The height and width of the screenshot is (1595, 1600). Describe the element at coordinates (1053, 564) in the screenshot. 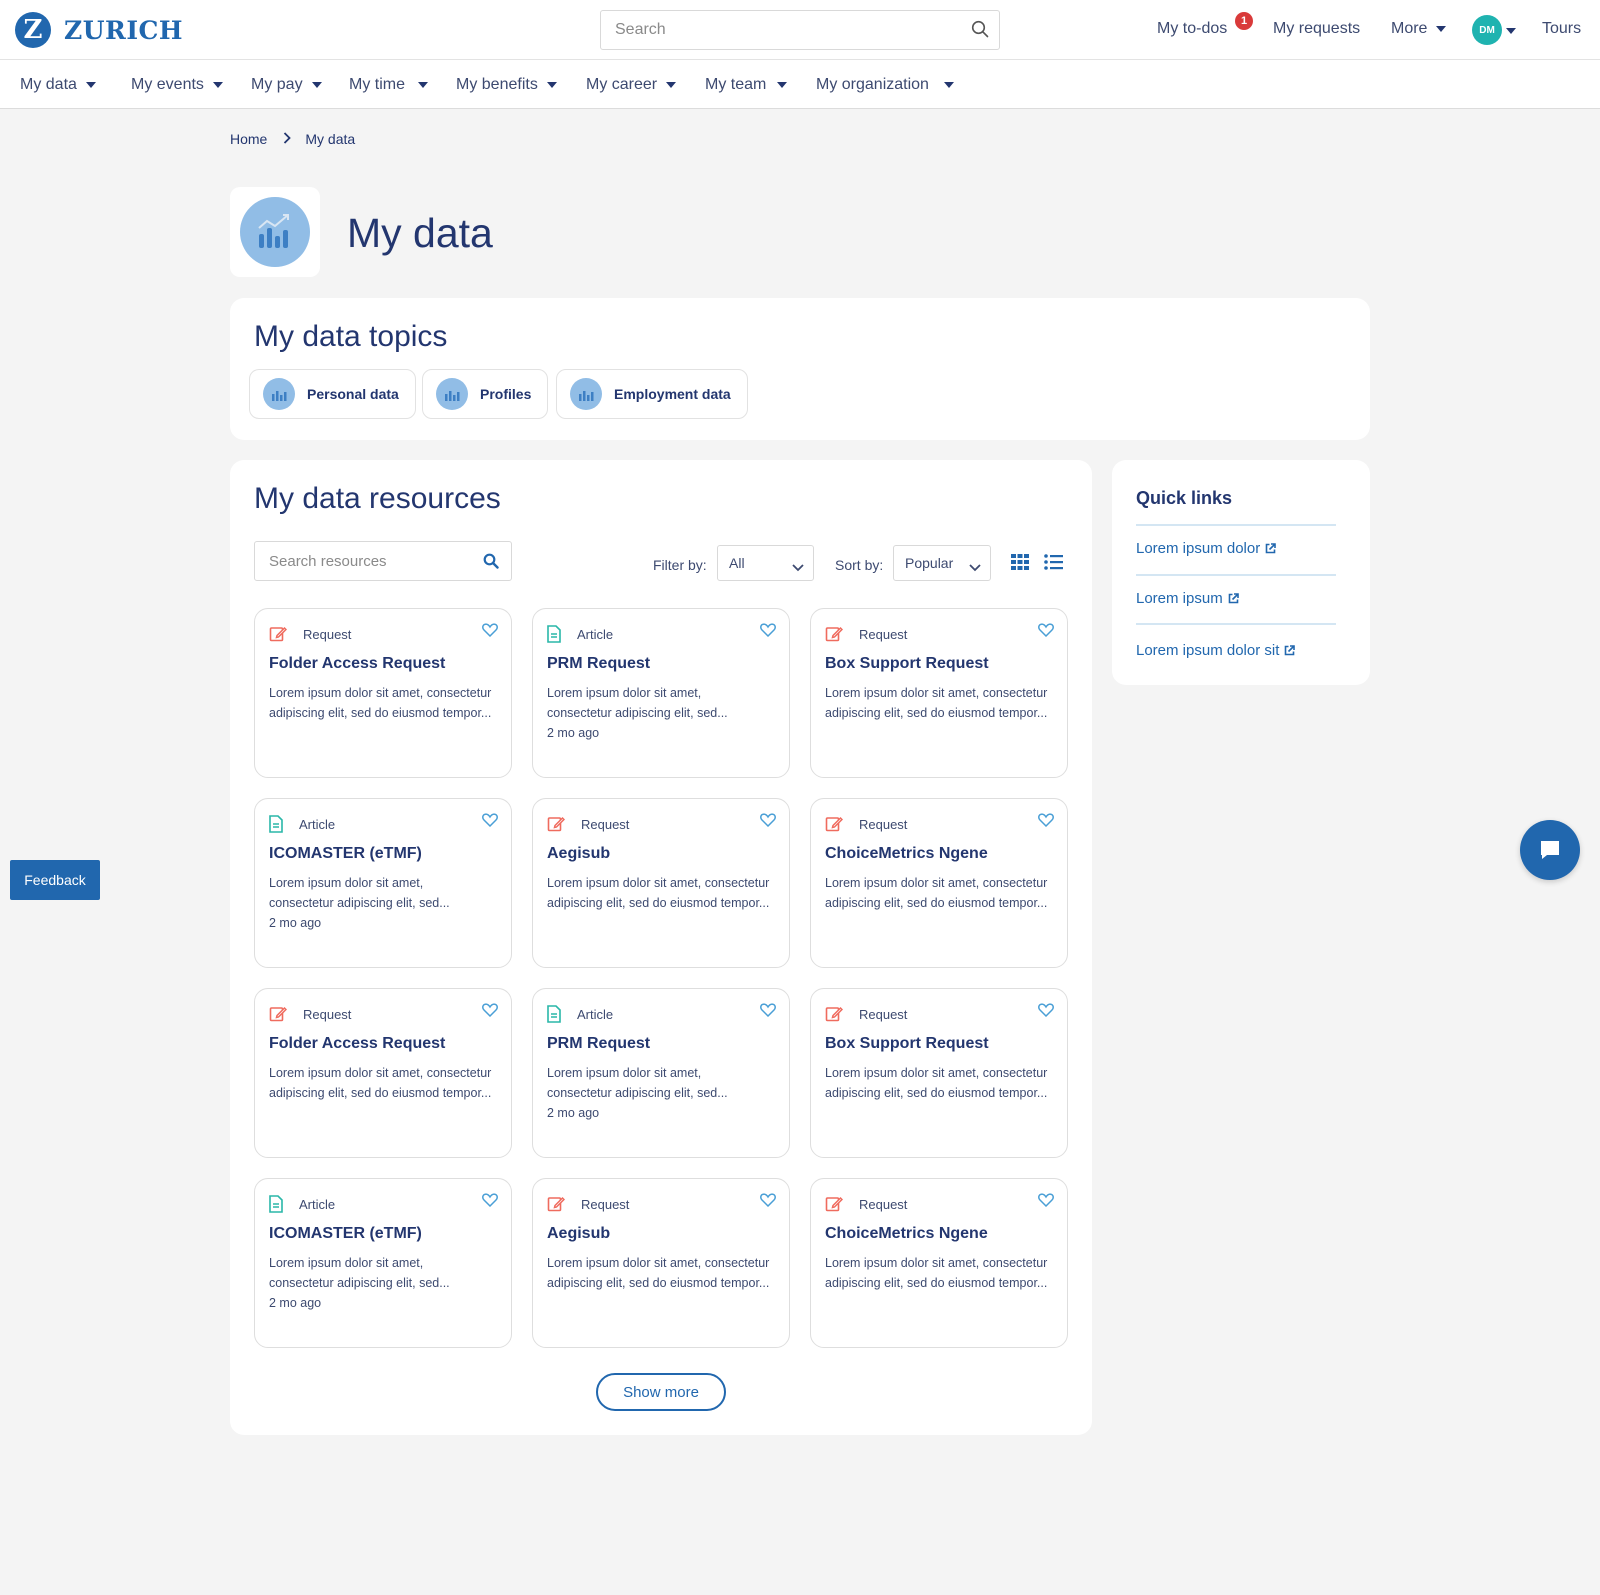

I see `list-view-icon` at that location.